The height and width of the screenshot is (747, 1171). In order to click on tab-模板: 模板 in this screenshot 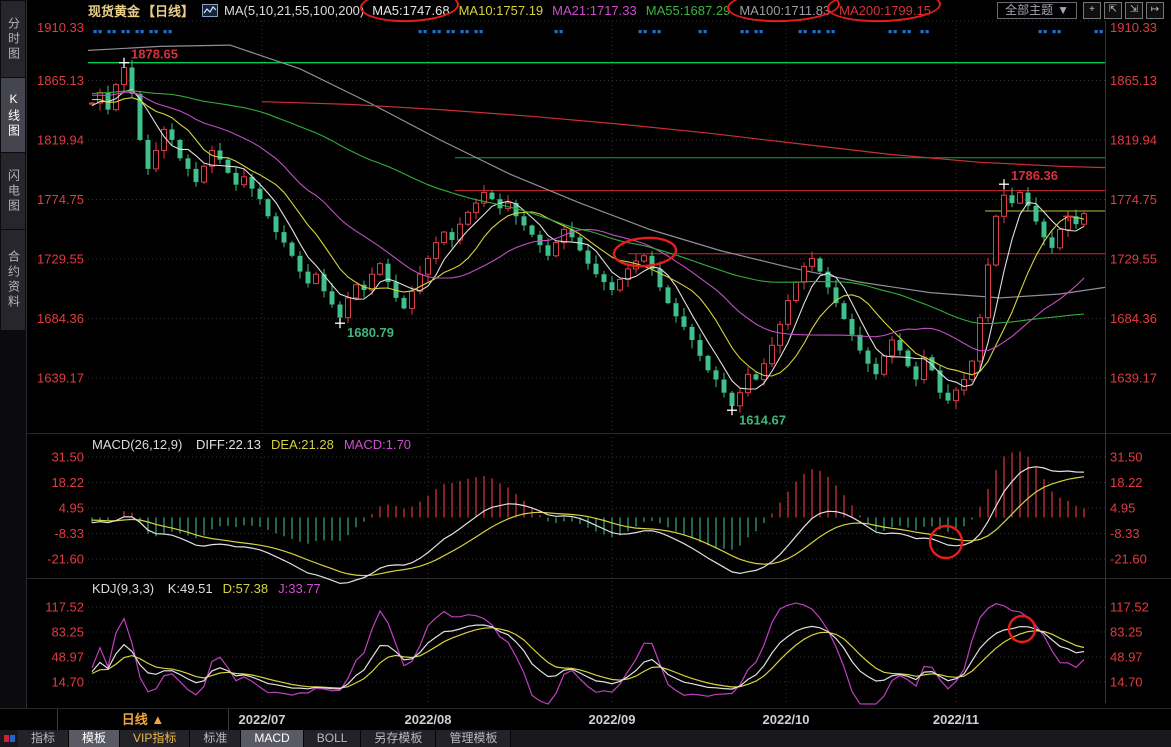, I will do `click(95, 738)`.